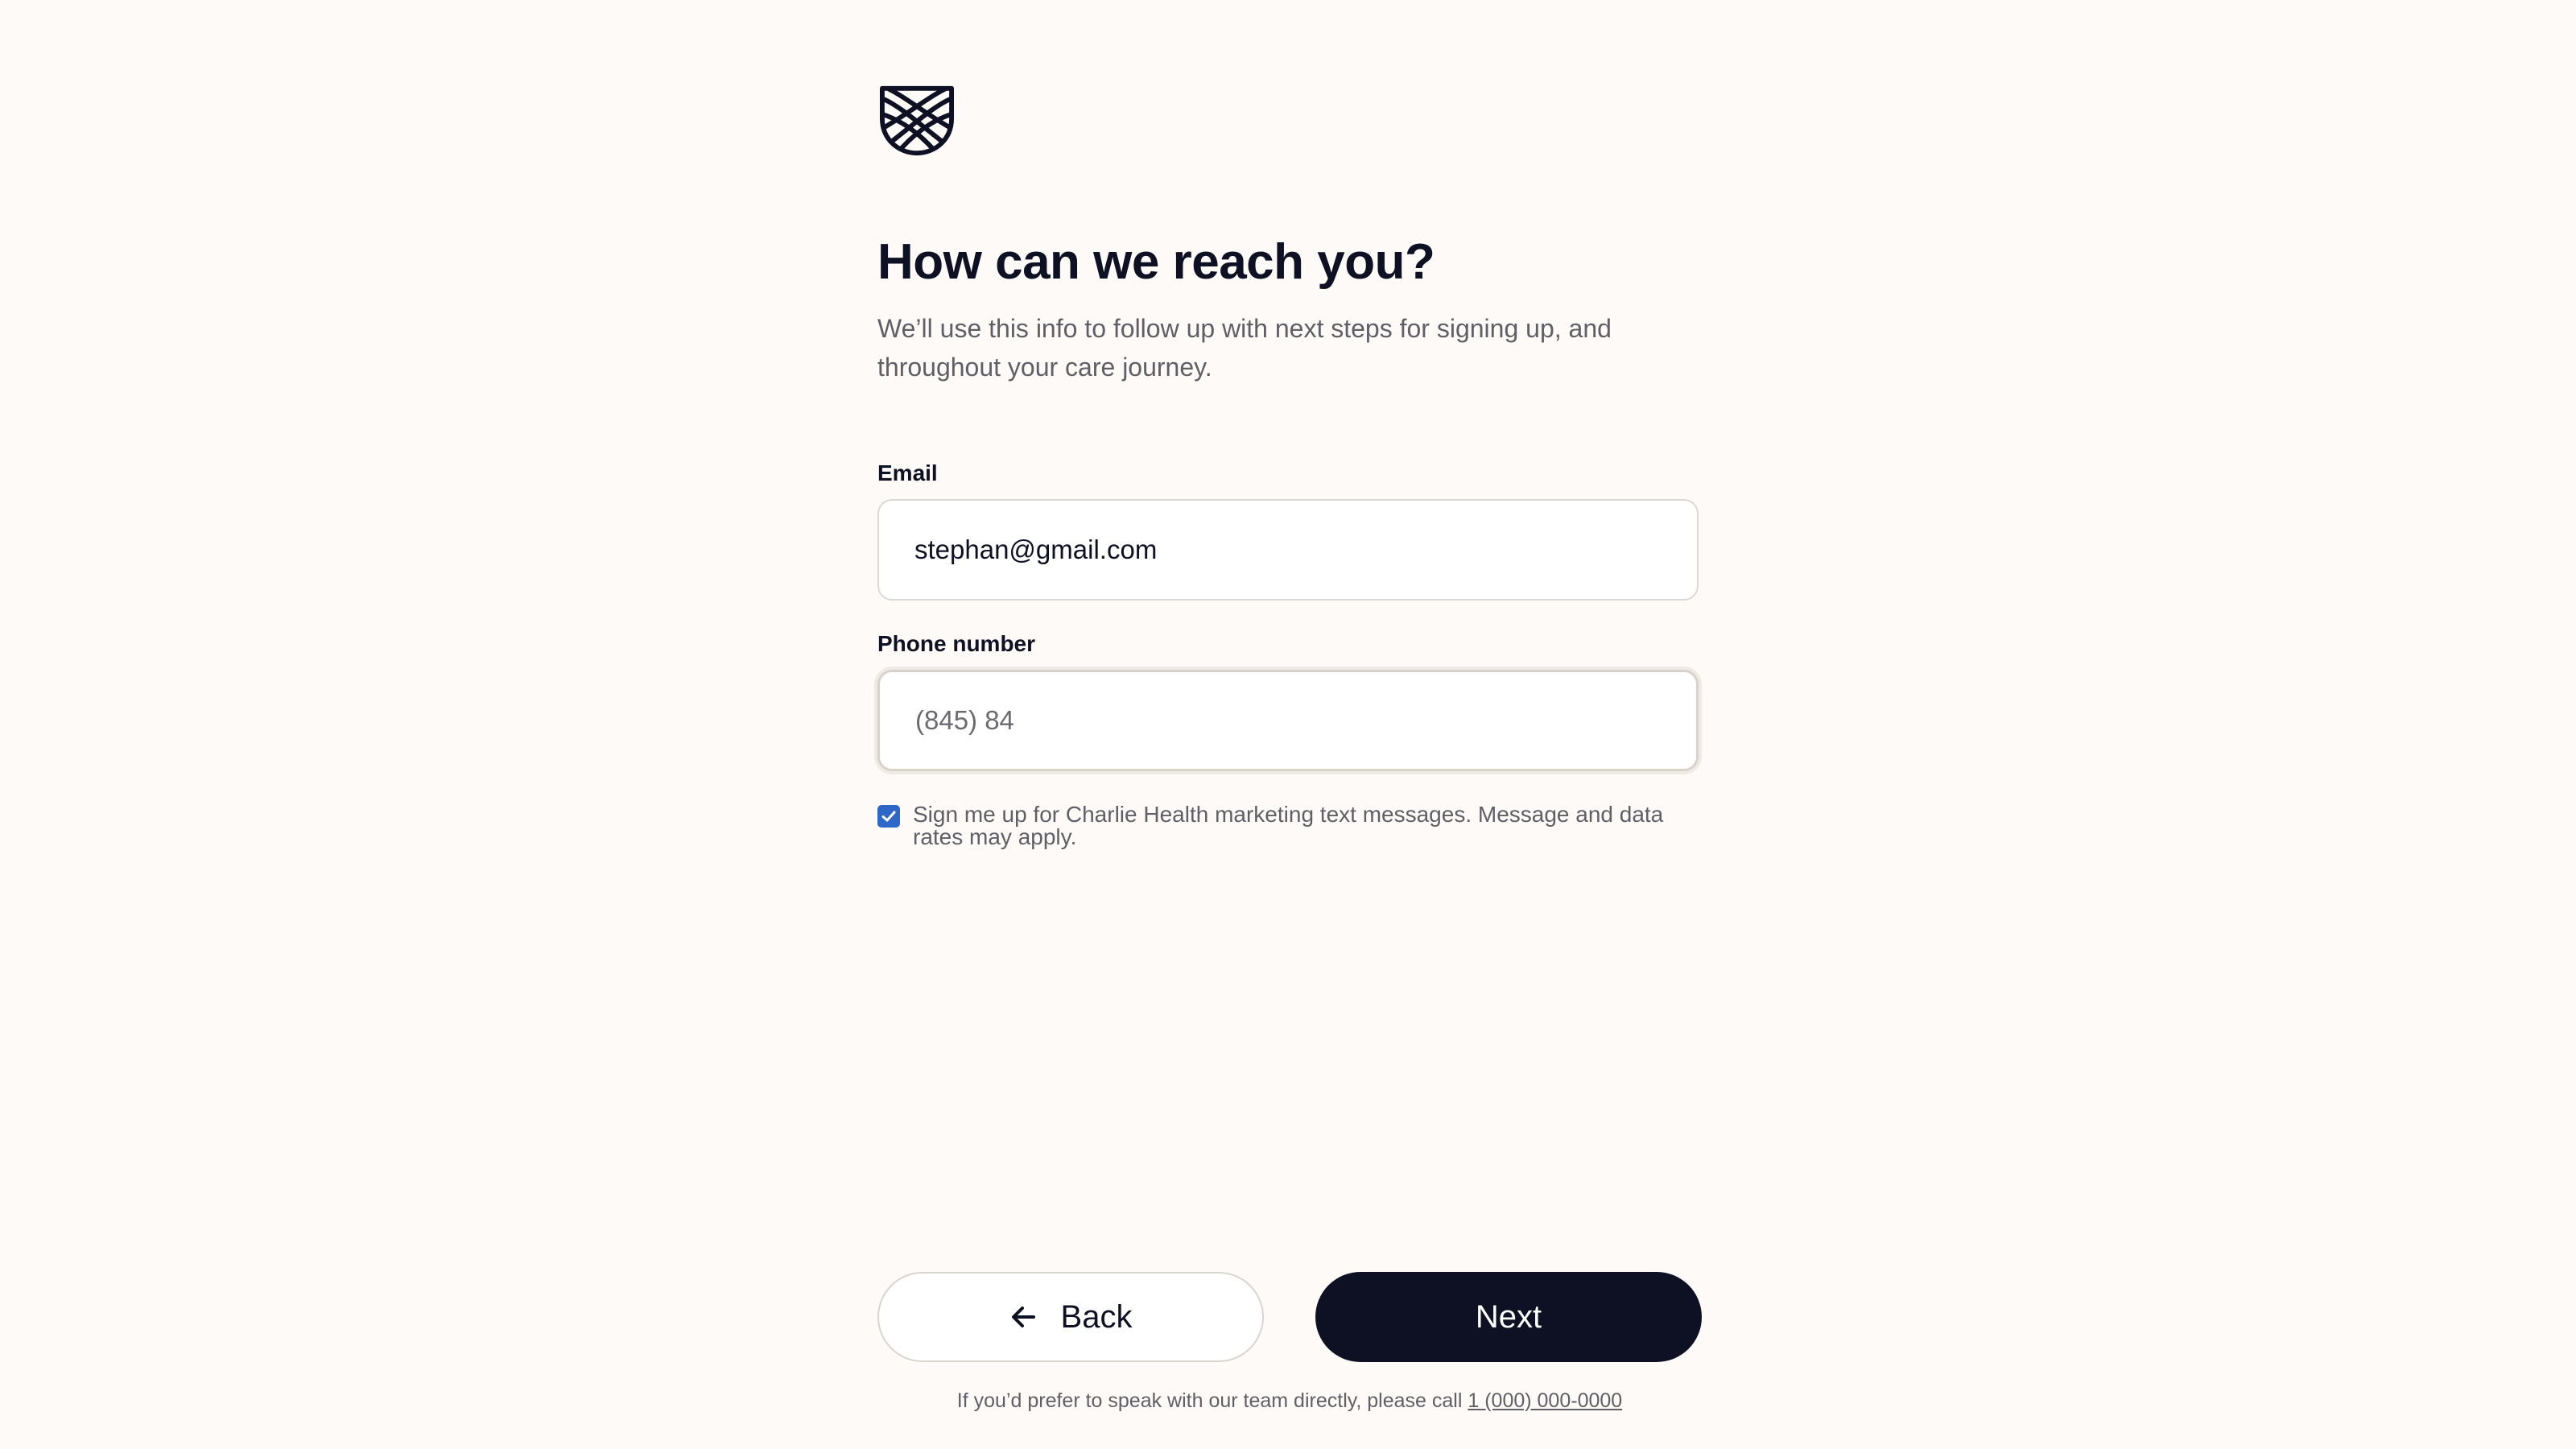 The width and height of the screenshot is (2576, 1449). I want to click on arrow-left-icon, so click(1023, 1317).